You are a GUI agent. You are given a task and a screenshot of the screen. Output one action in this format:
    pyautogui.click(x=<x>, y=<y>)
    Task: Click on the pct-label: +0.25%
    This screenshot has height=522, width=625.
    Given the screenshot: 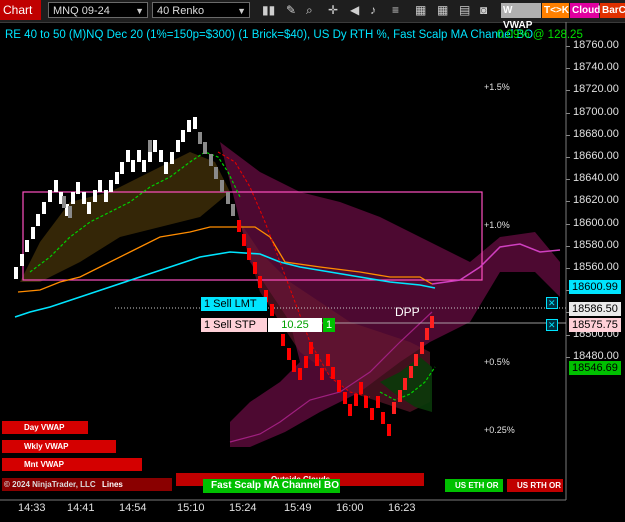 What is the action you would take?
    pyautogui.click(x=499, y=430)
    